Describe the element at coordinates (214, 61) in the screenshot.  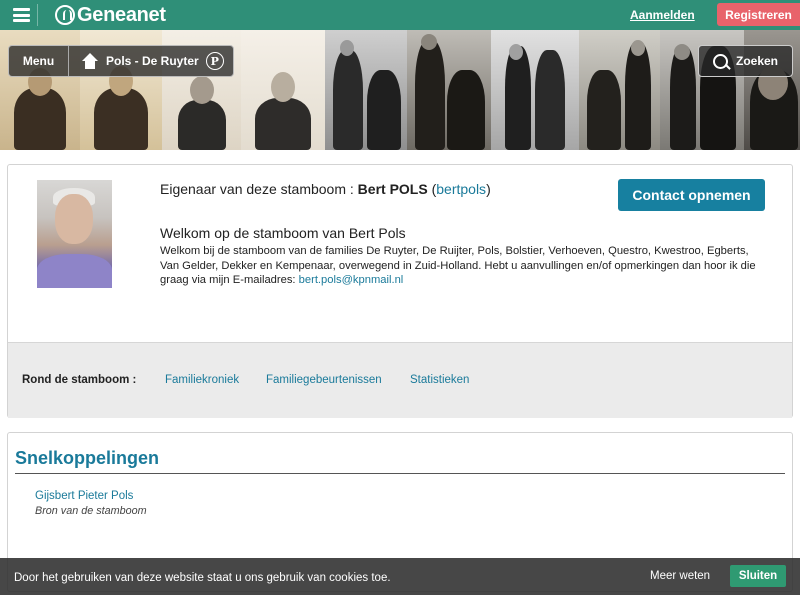
I see `premium-badge-icon: P` at that location.